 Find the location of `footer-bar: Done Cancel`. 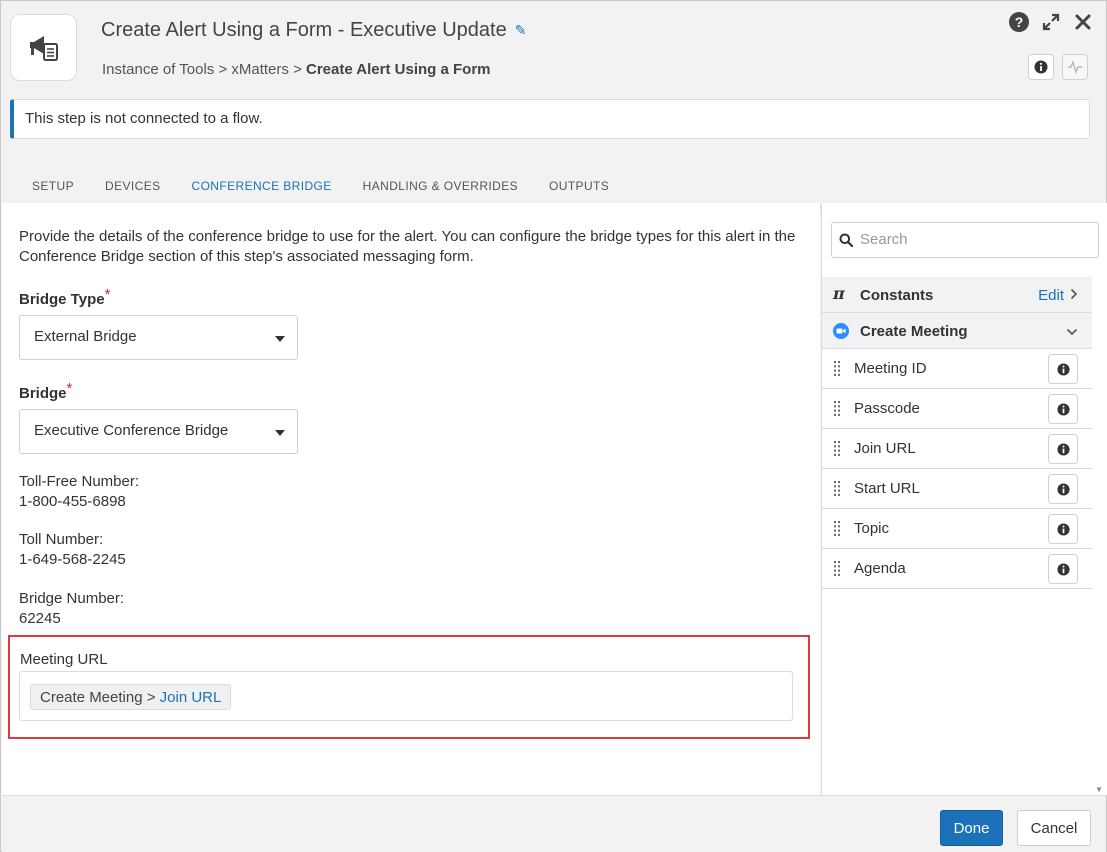

footer-bar: Done Cancel is located at coordinates (554, 823).